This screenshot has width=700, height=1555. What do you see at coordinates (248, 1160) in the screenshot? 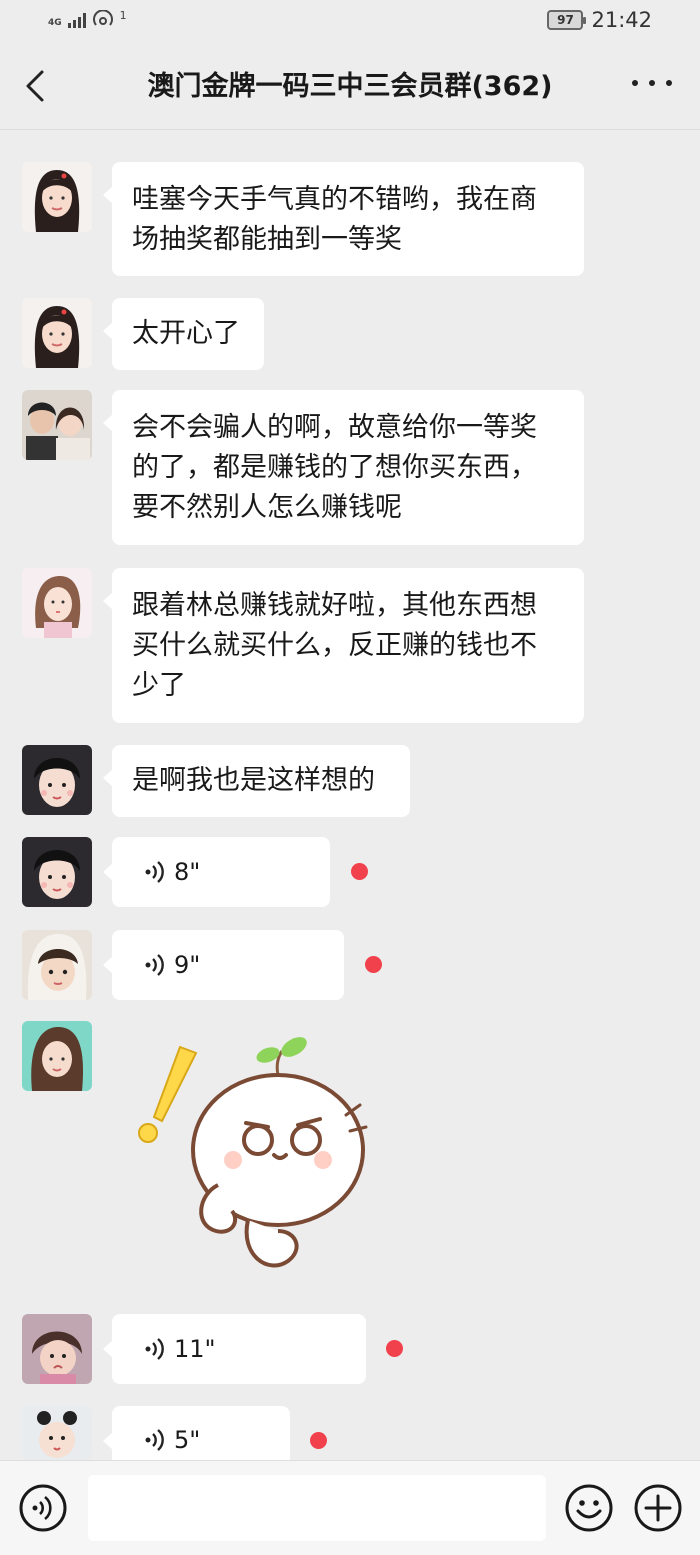
I see `cartoon-exclamation-sticker` at bounding box center [248, 1160].